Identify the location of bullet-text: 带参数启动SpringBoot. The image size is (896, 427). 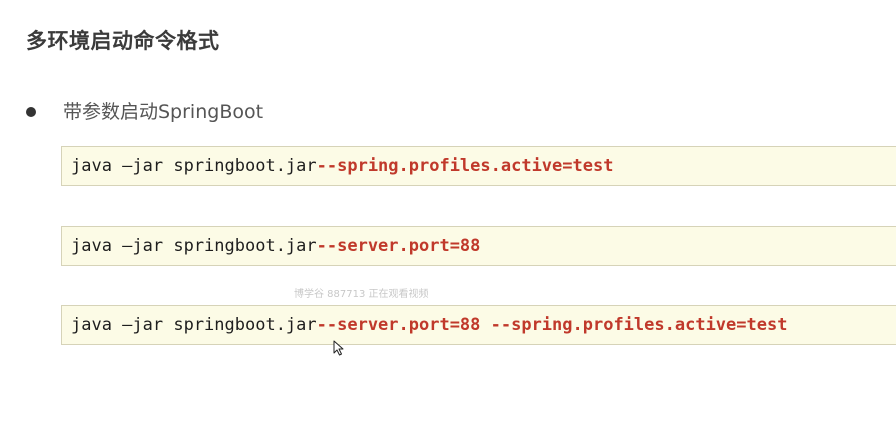
(163, 112).